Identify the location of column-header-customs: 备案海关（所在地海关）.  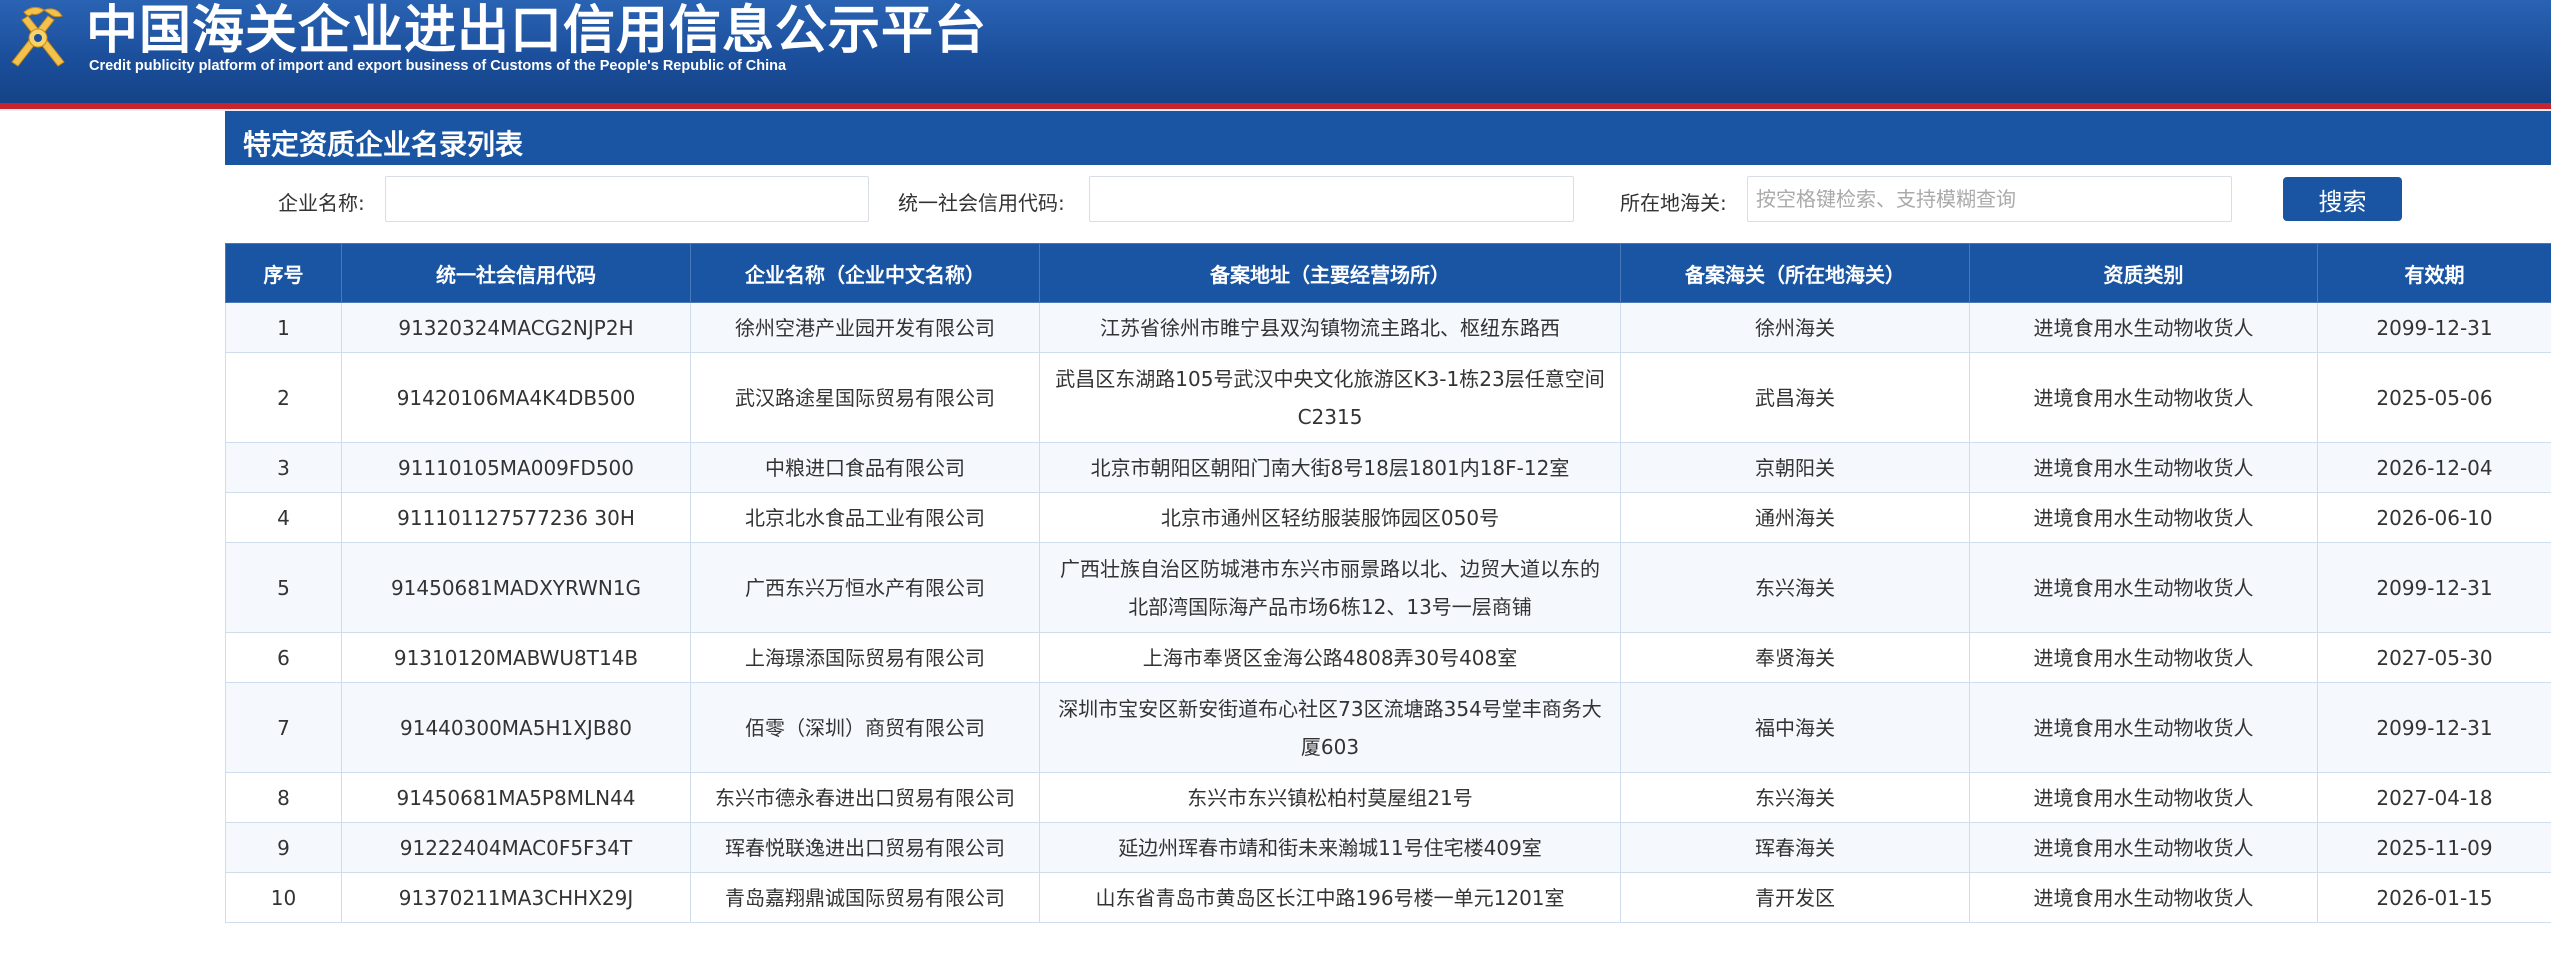
(1795, 273).